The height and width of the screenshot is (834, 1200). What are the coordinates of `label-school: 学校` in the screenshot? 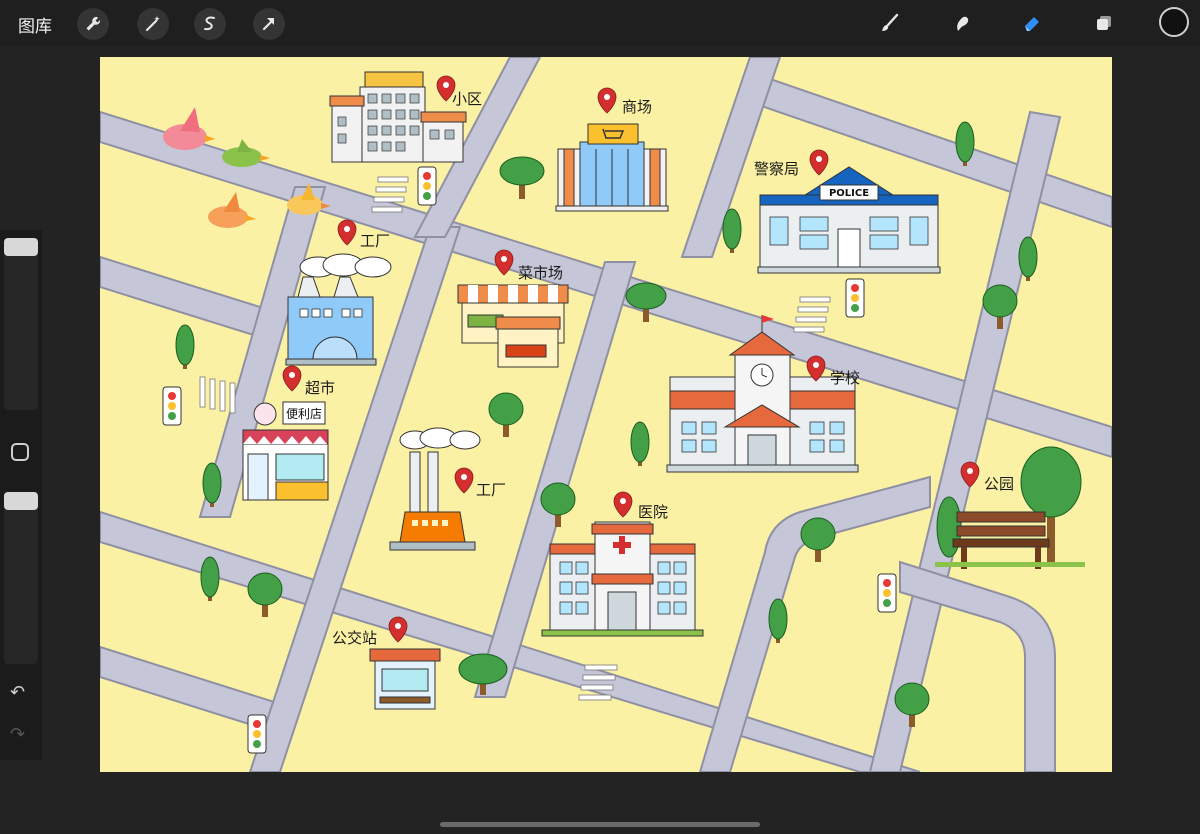 It's located at (845, 378).